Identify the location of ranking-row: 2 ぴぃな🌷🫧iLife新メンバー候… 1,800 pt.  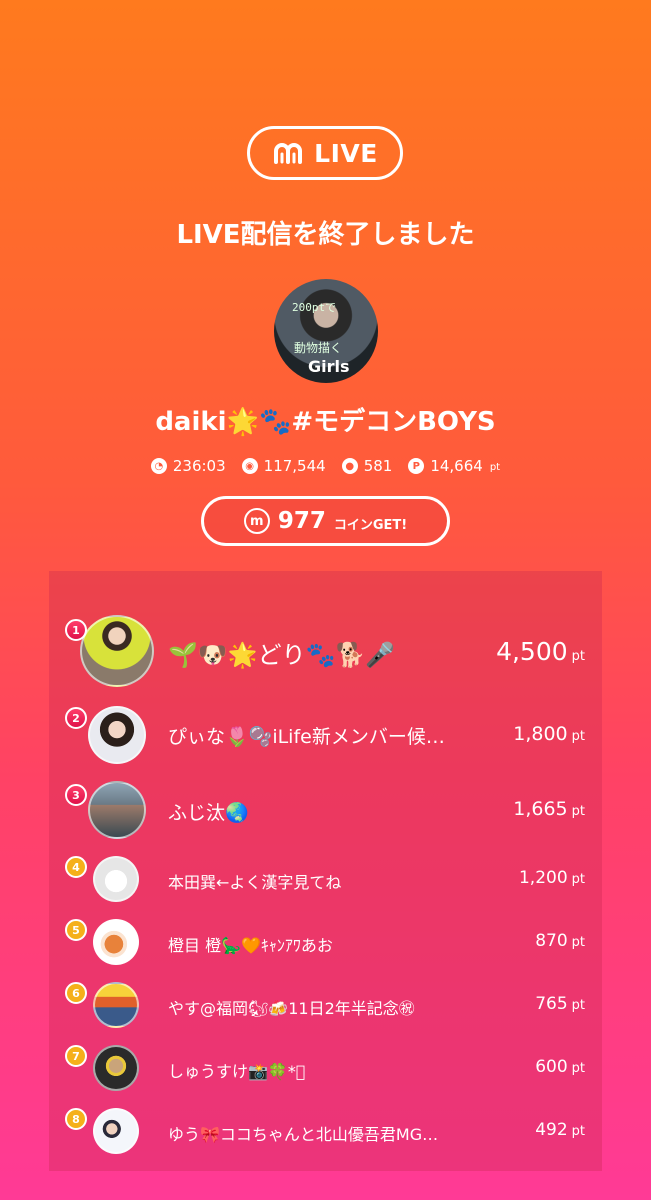
(325, 735).